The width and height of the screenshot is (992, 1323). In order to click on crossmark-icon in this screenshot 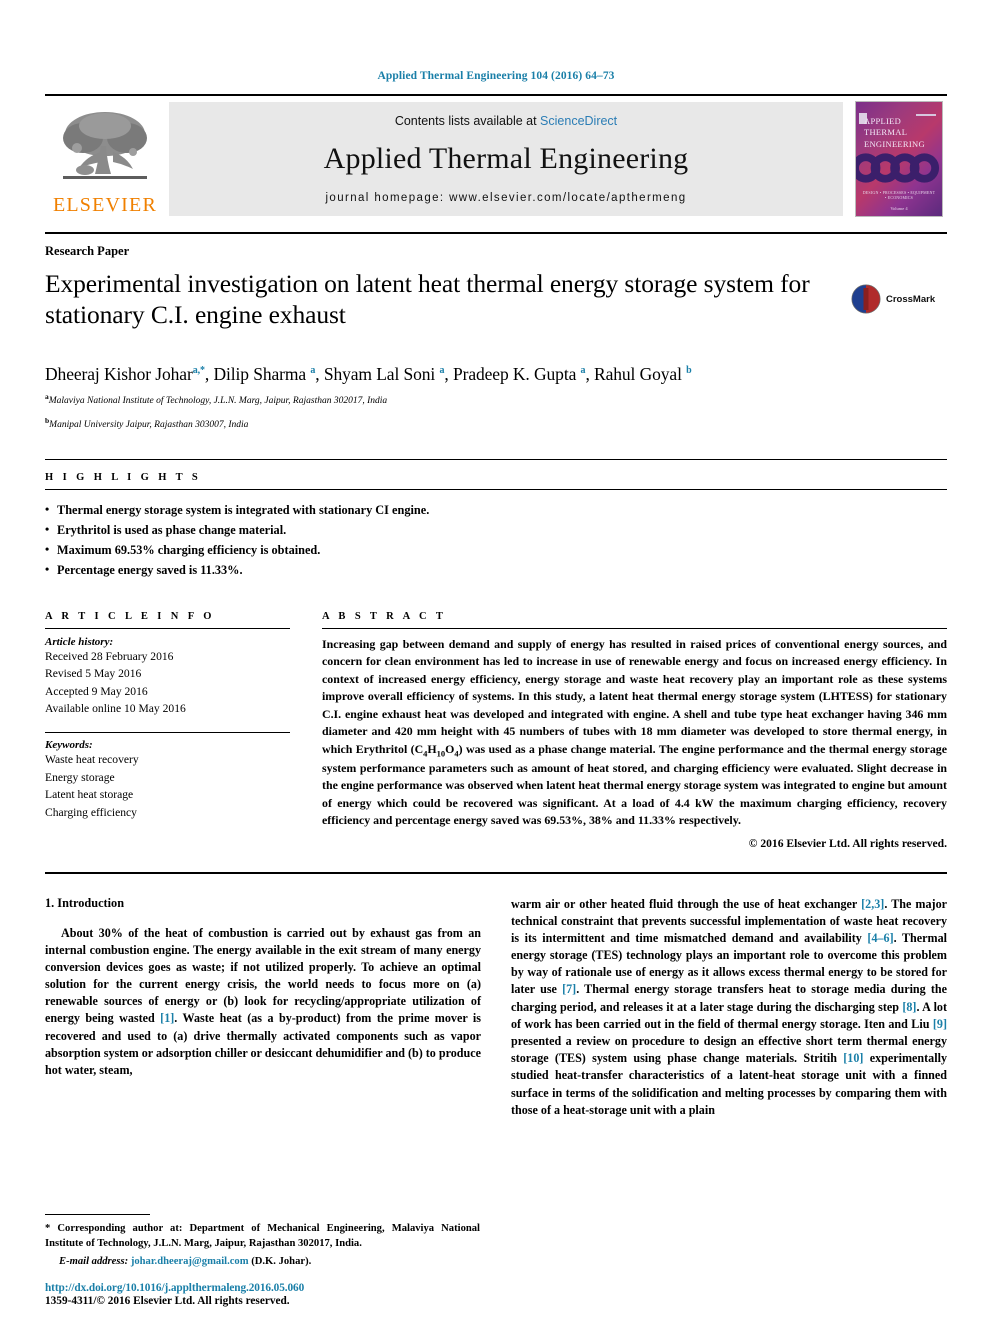, I will do `click(866, 299)`.